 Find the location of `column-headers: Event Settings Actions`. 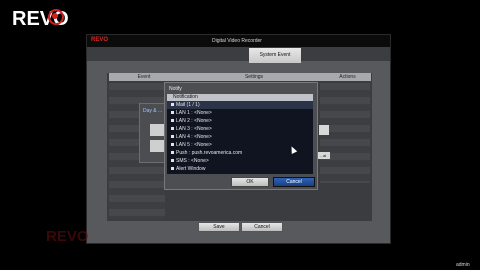

column-headers: Event Settings Actions is located at coordinates (240, 77).